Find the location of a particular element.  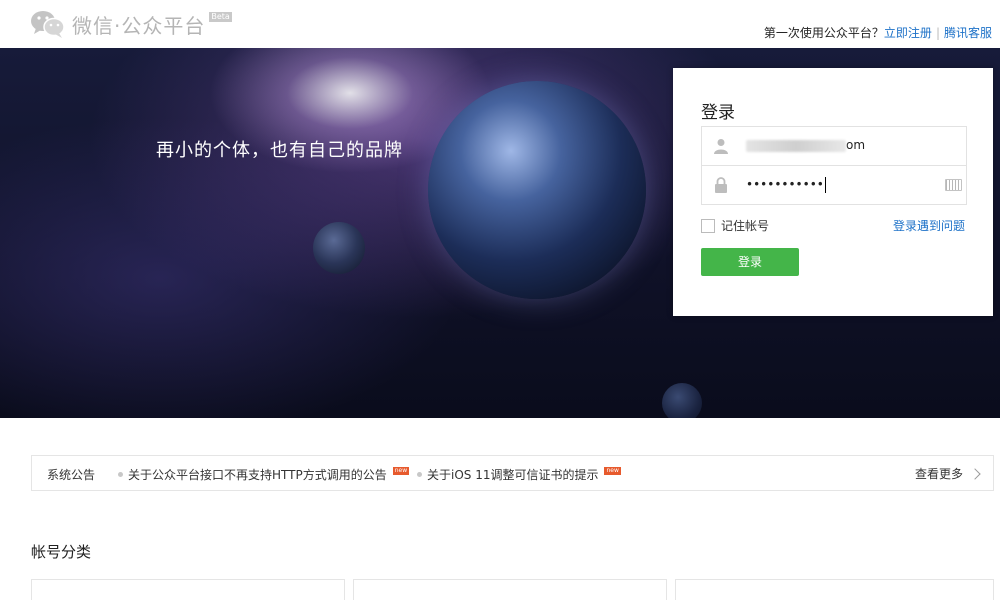

first-time-question: 第一次使用公众平台？ is located at coordinates (823, 33).